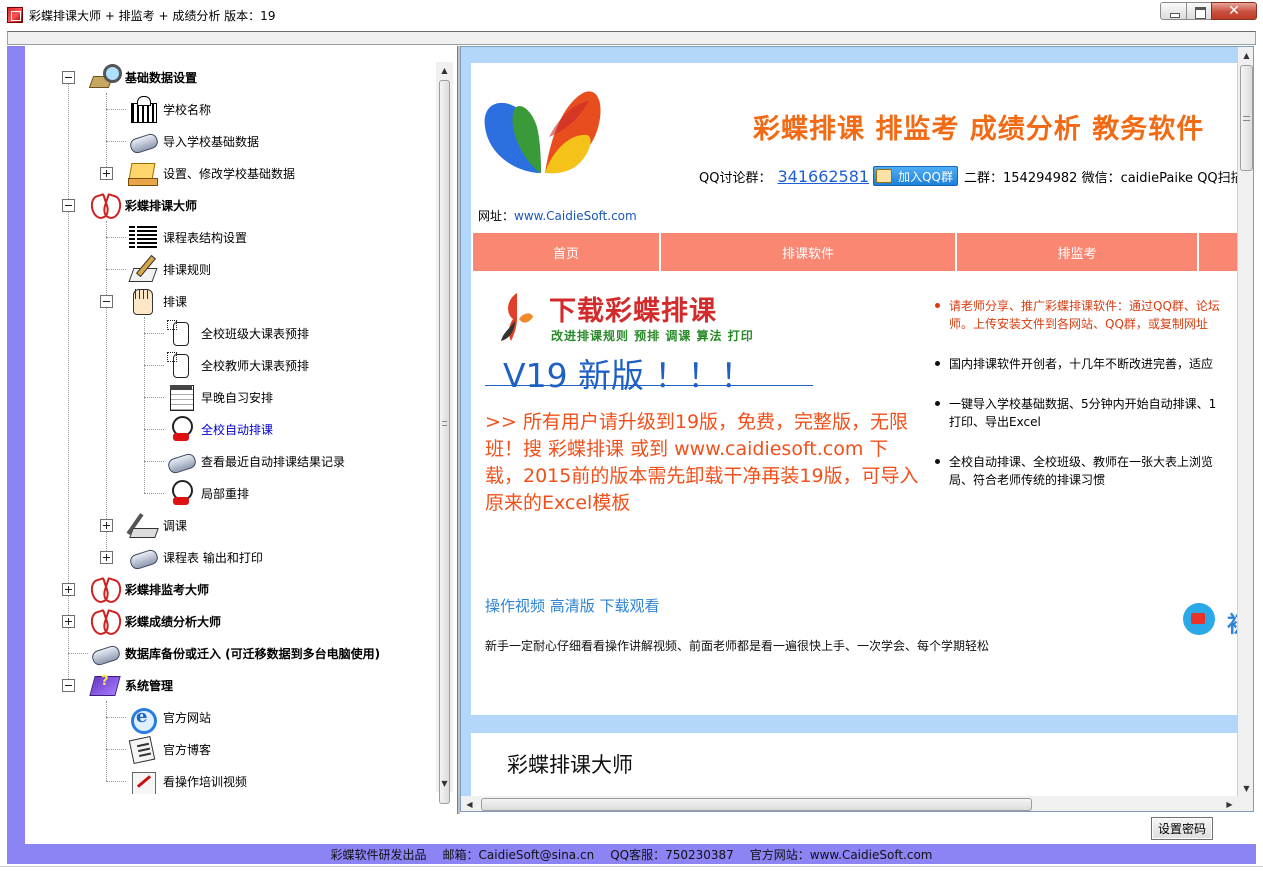 This screenshot has width=1263, height=874. What do you see at coordinates (1173, 11) in the screenshot?
I see `minimize-button` at bounding box center [1173, 11].